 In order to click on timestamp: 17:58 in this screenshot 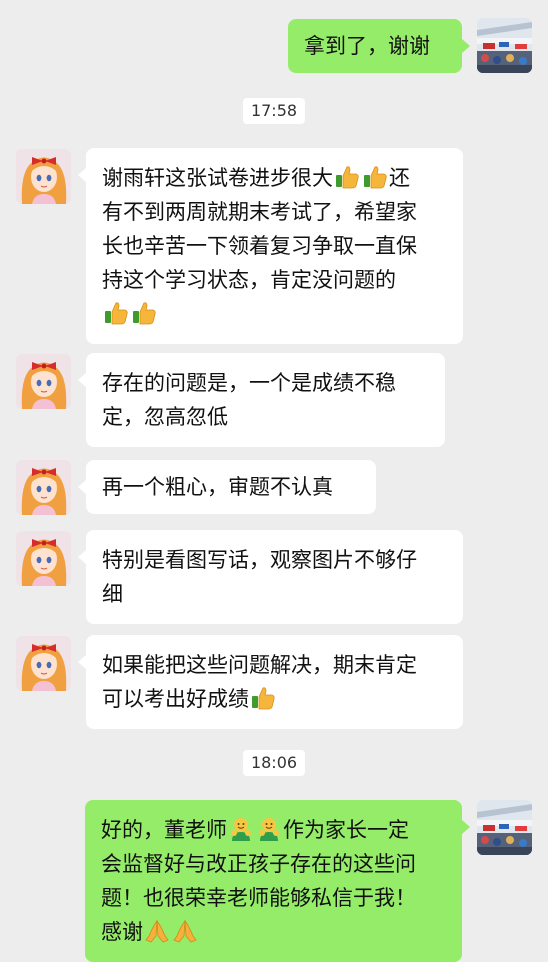, I will do `click(274, 111)`.